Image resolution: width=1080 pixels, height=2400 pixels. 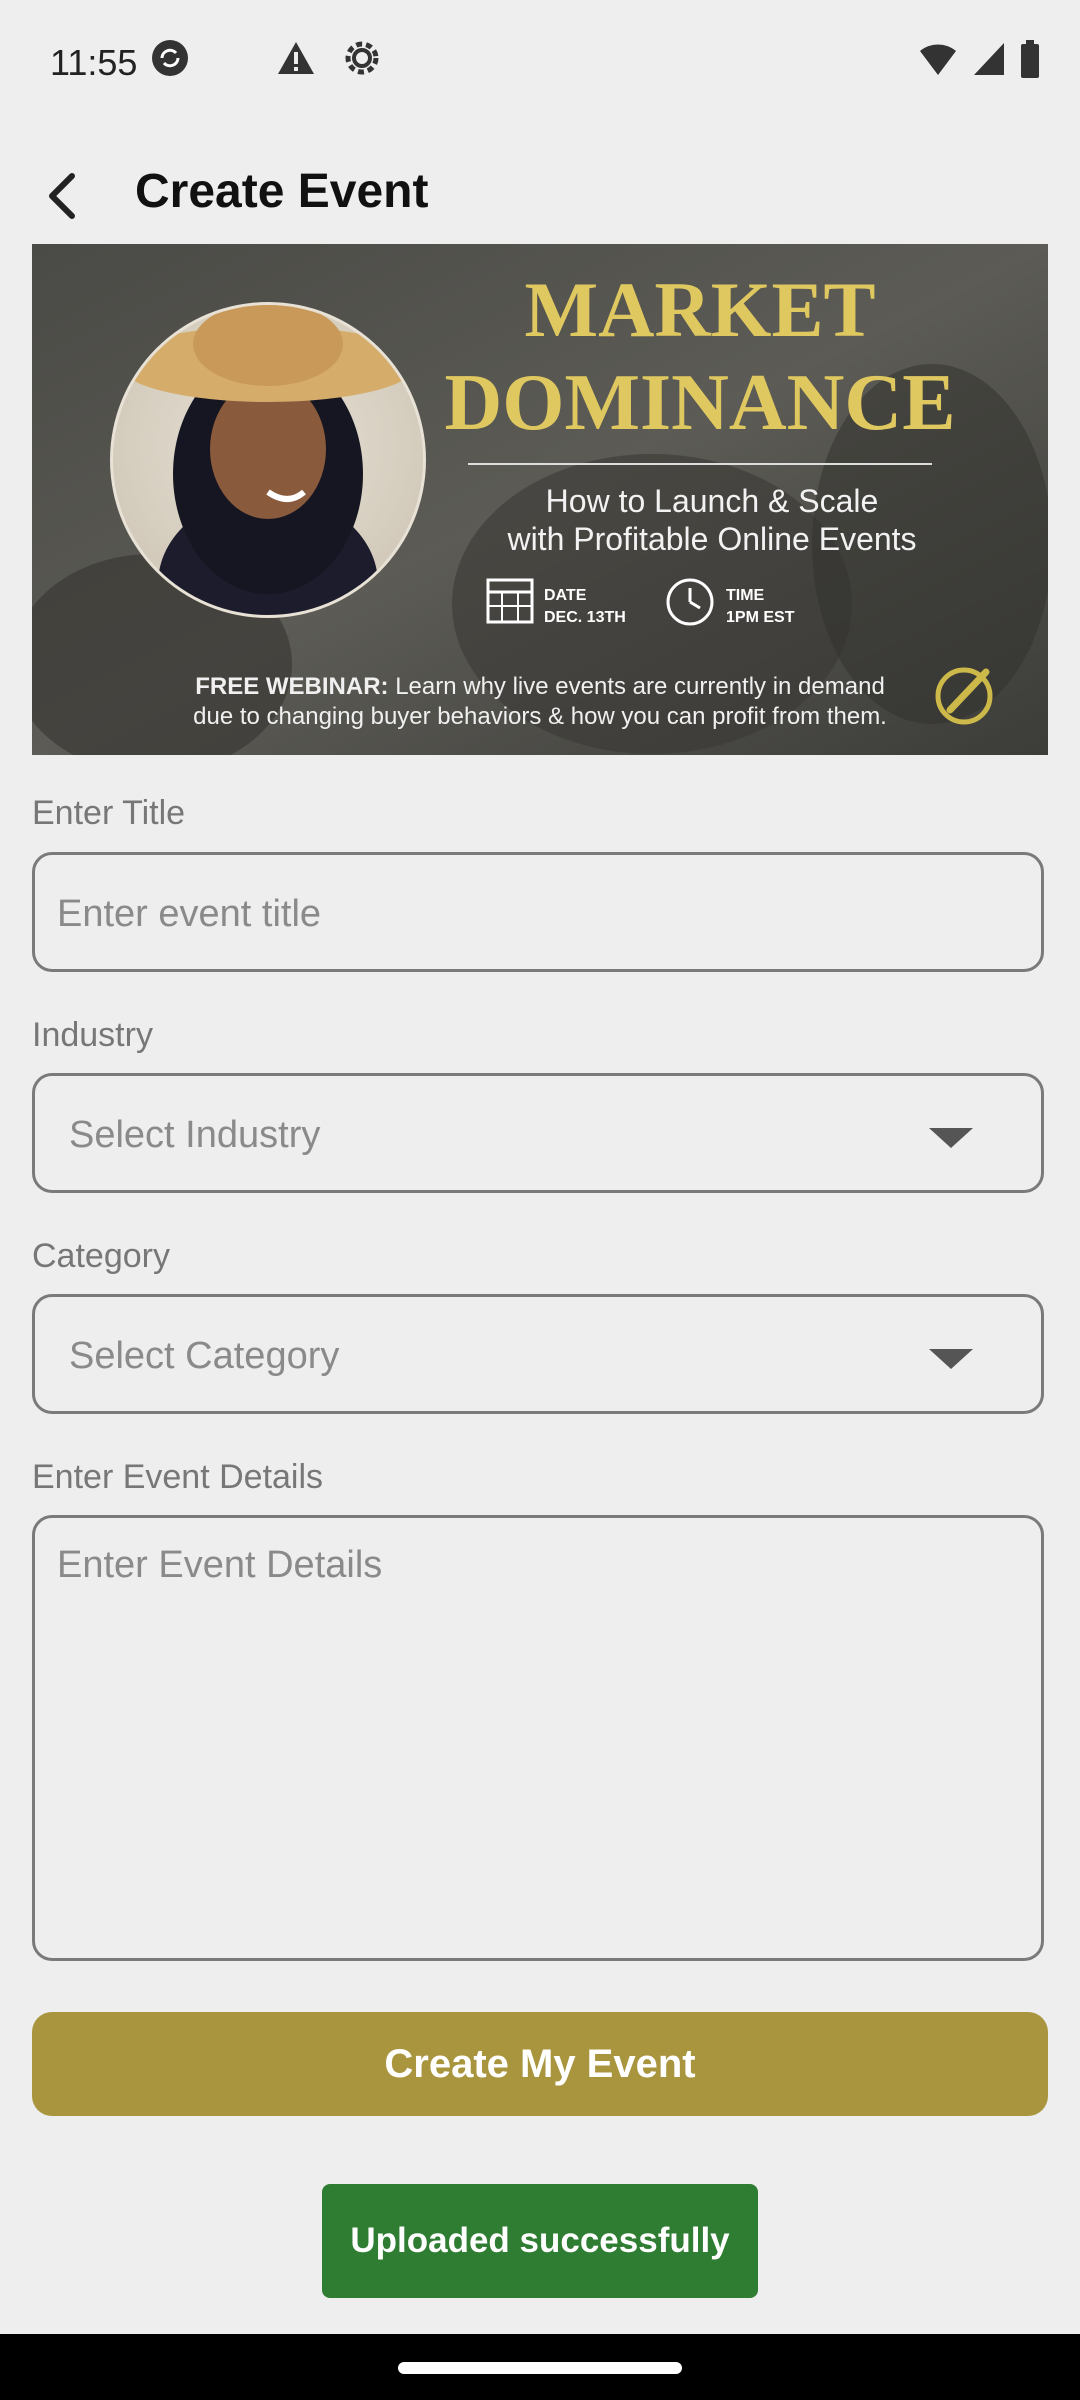 I want to click on banner-title-line2: DOMINANCE, so click(x=699, y=403).